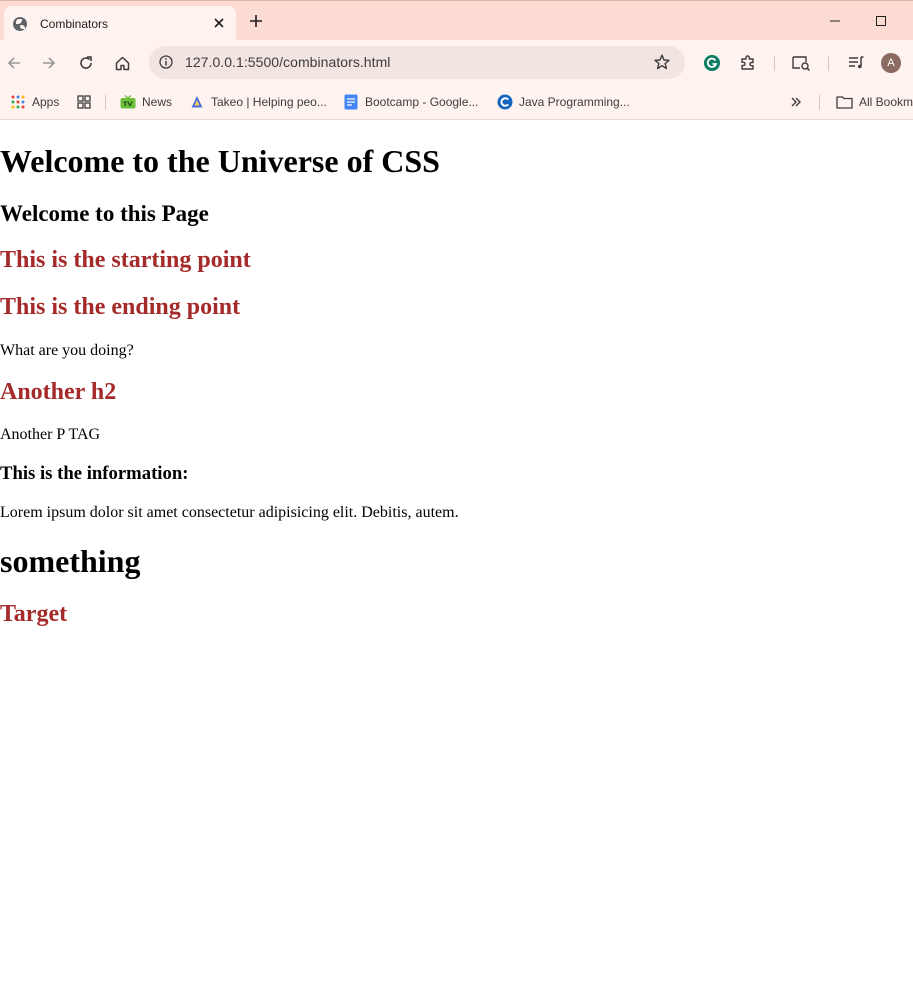 Image resolution: width=913 pixels, height=1004 pixels. What do you see at coordinates (157, 102) in the screenshot?
I see `bookmark-label: News` at bounding box center [157, 102].